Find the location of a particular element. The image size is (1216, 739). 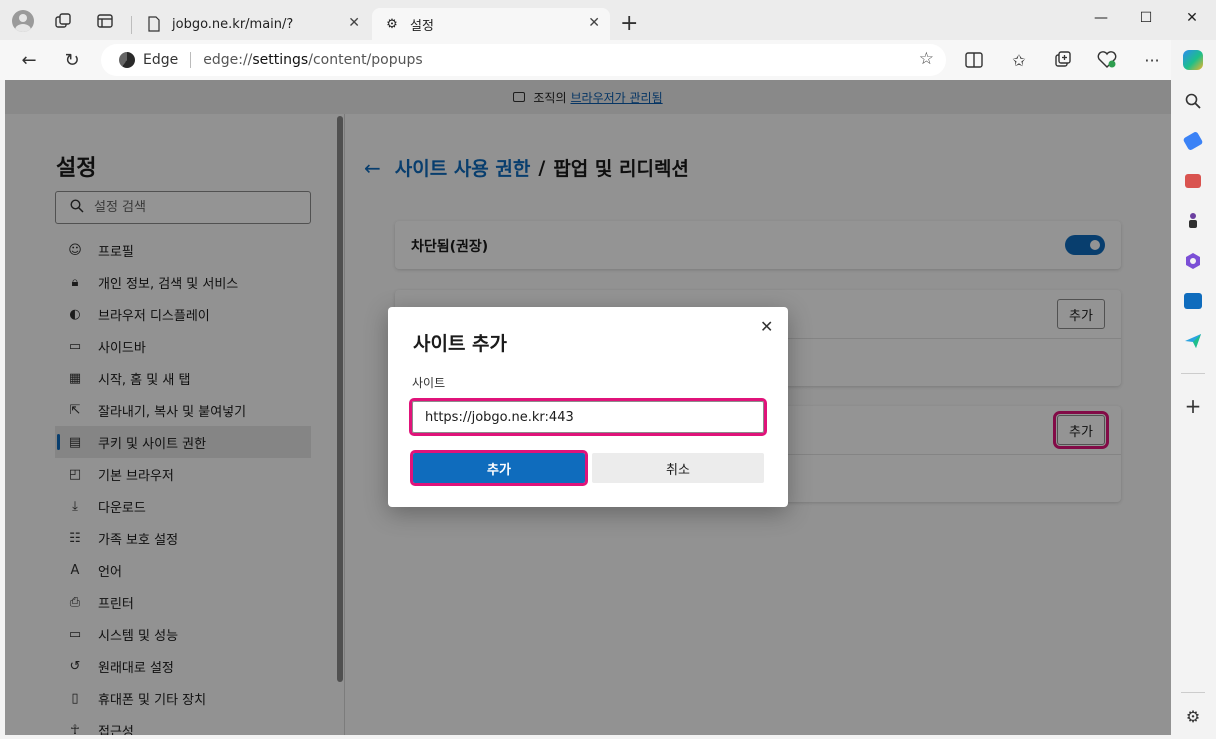

site-field-label: 사이트 is located at coordinates (429, 383).